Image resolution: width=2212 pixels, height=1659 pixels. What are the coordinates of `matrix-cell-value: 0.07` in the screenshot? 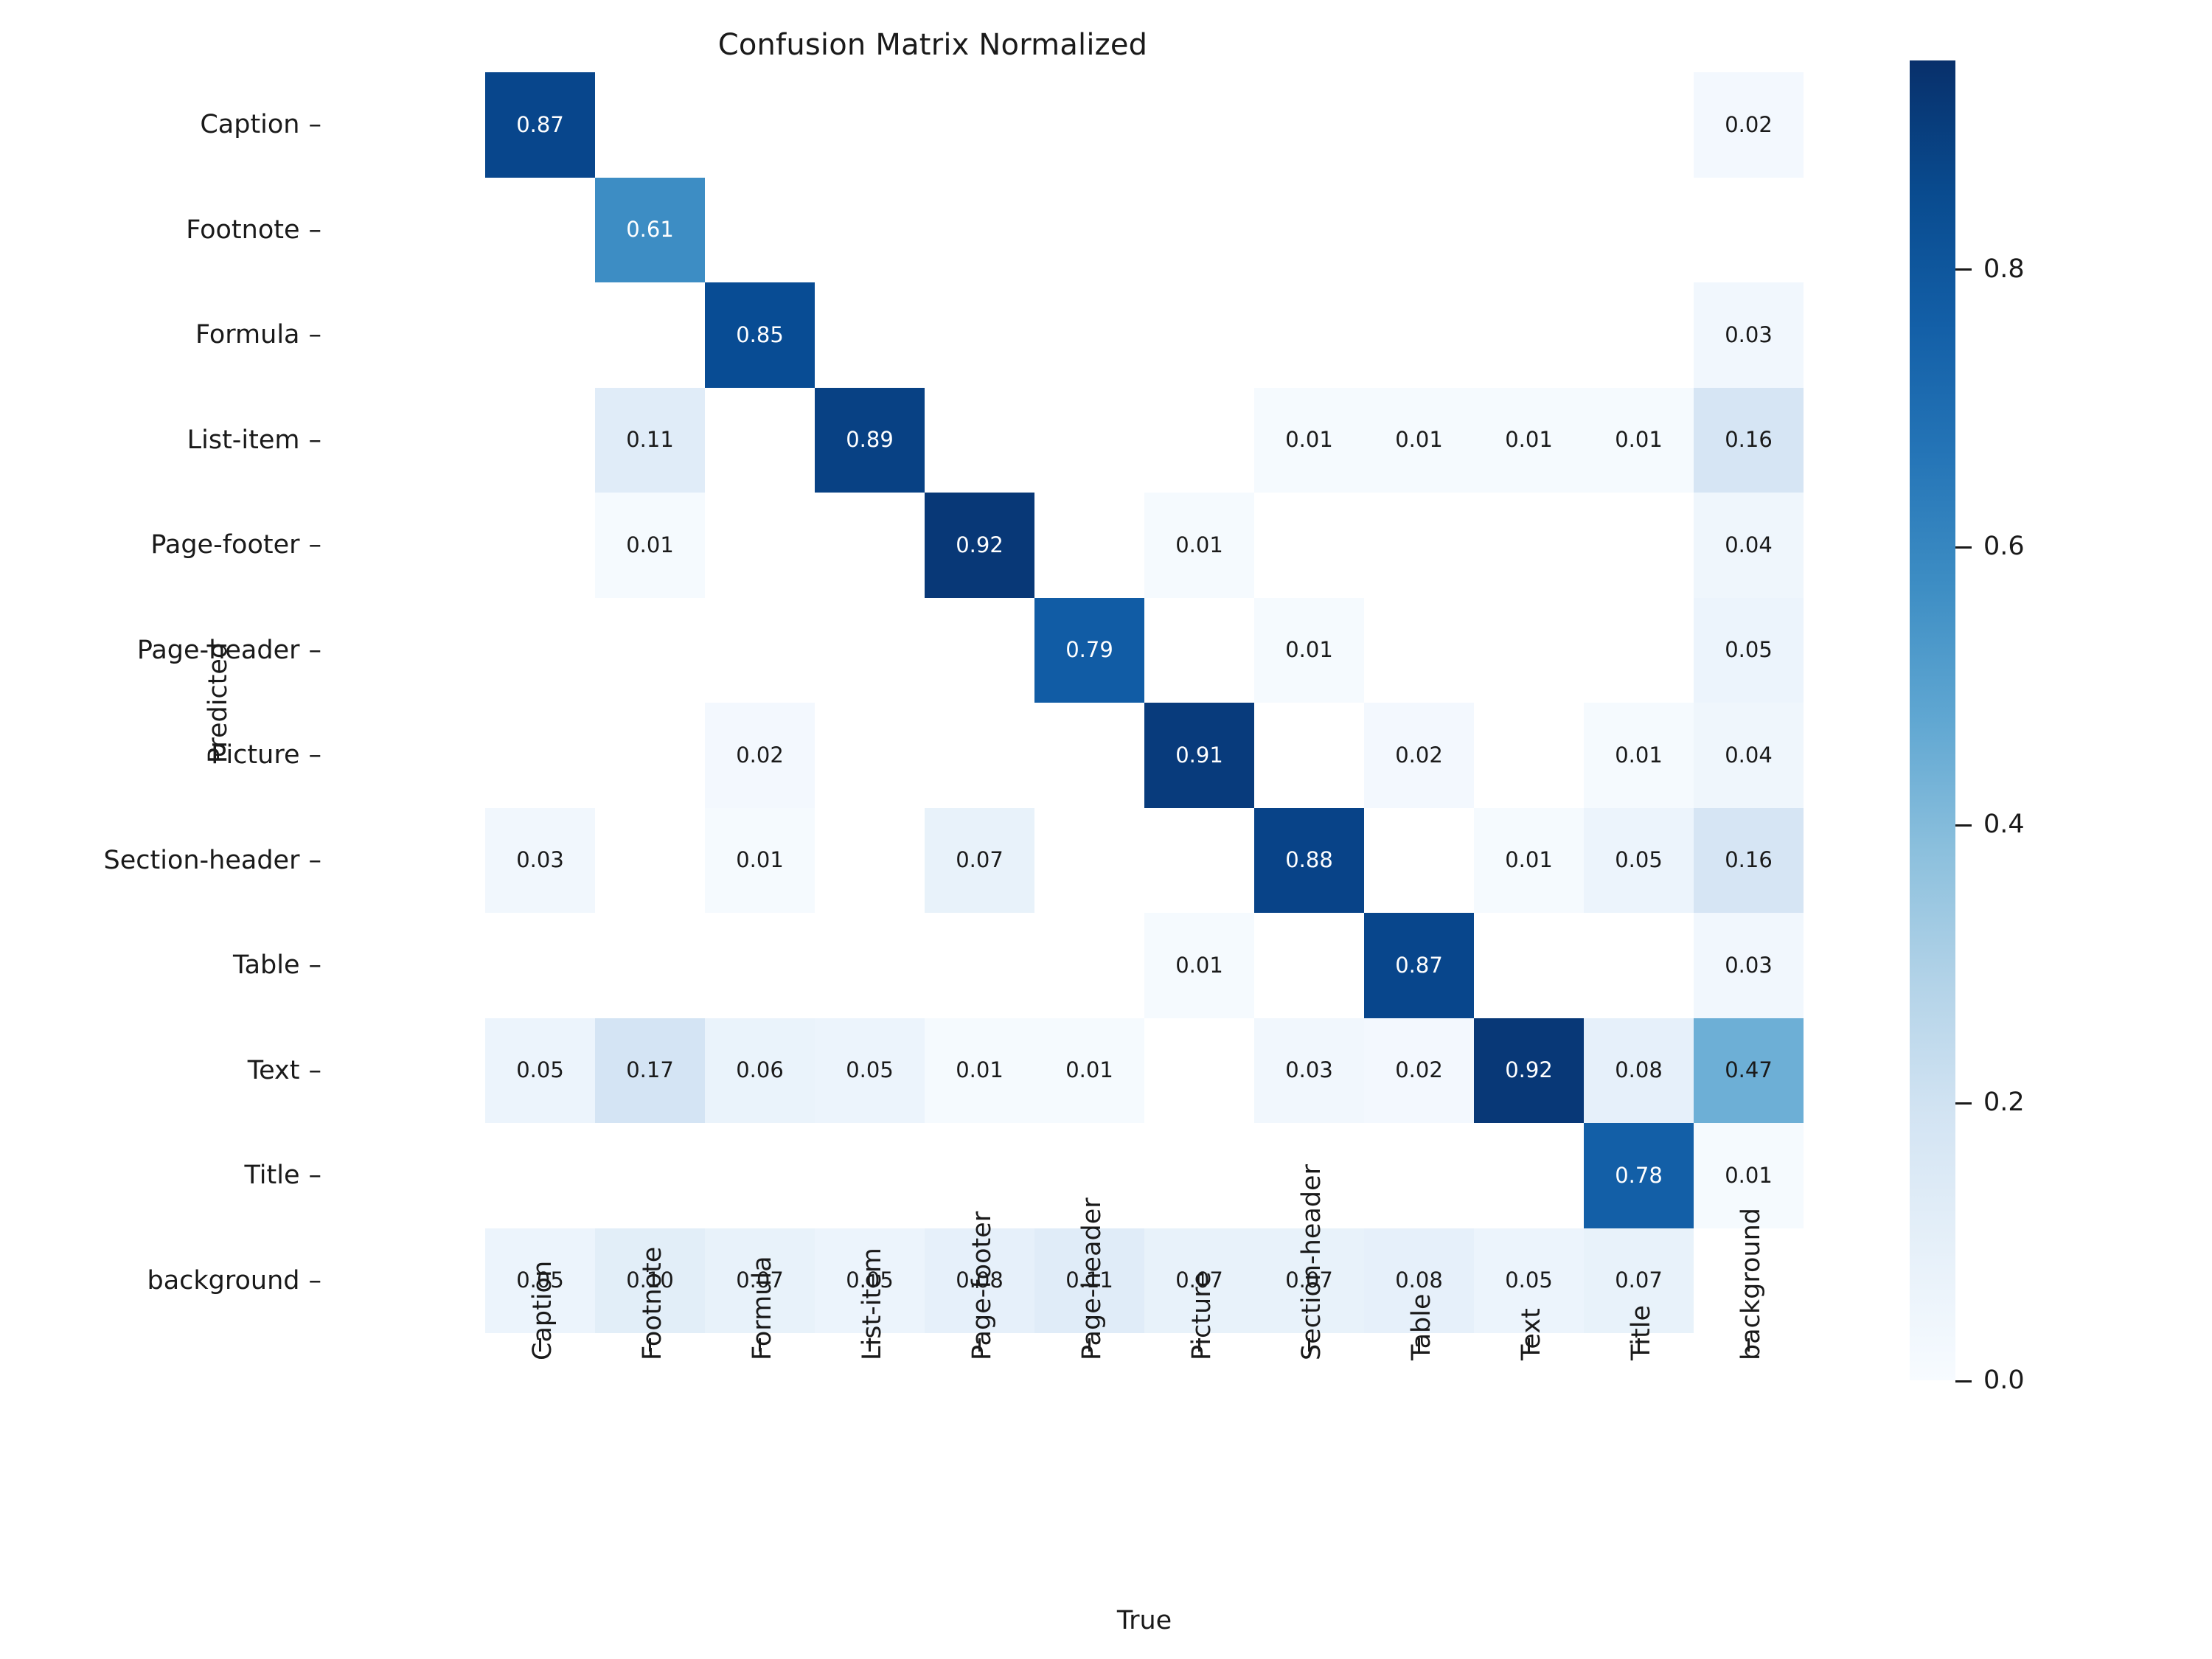 It's located at (980, 860).